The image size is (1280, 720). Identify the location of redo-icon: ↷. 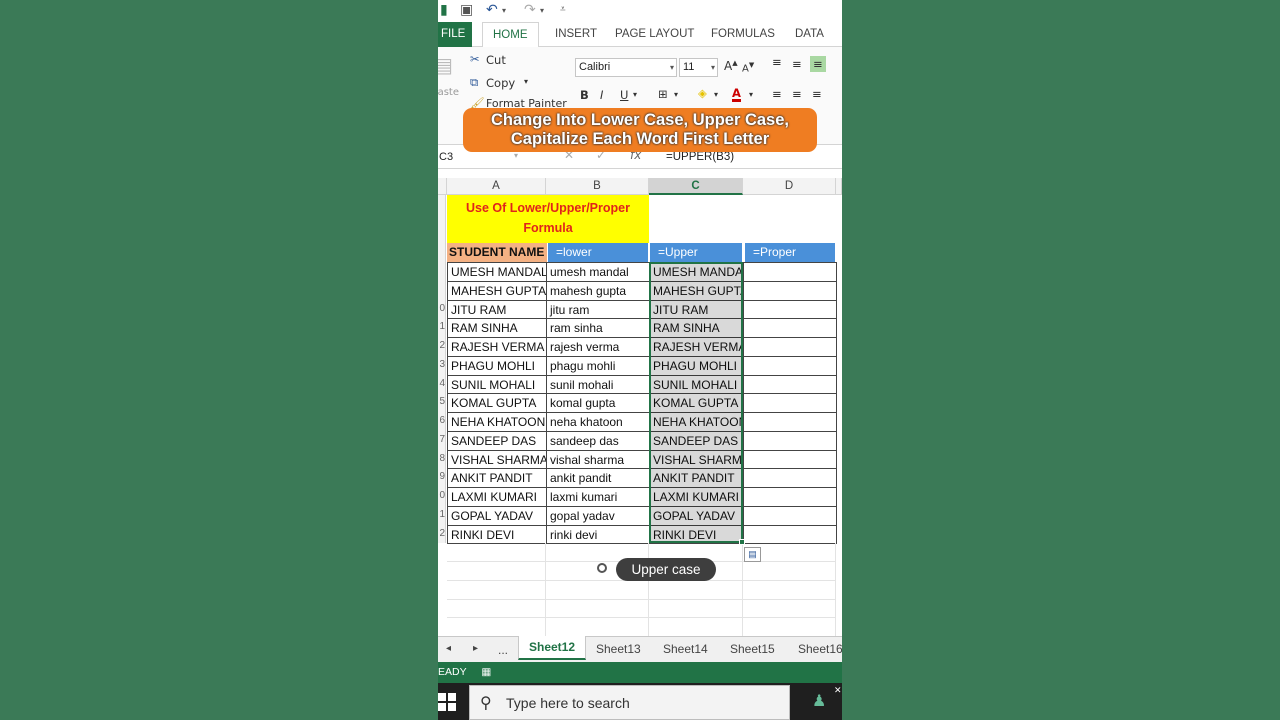
(530, 10).